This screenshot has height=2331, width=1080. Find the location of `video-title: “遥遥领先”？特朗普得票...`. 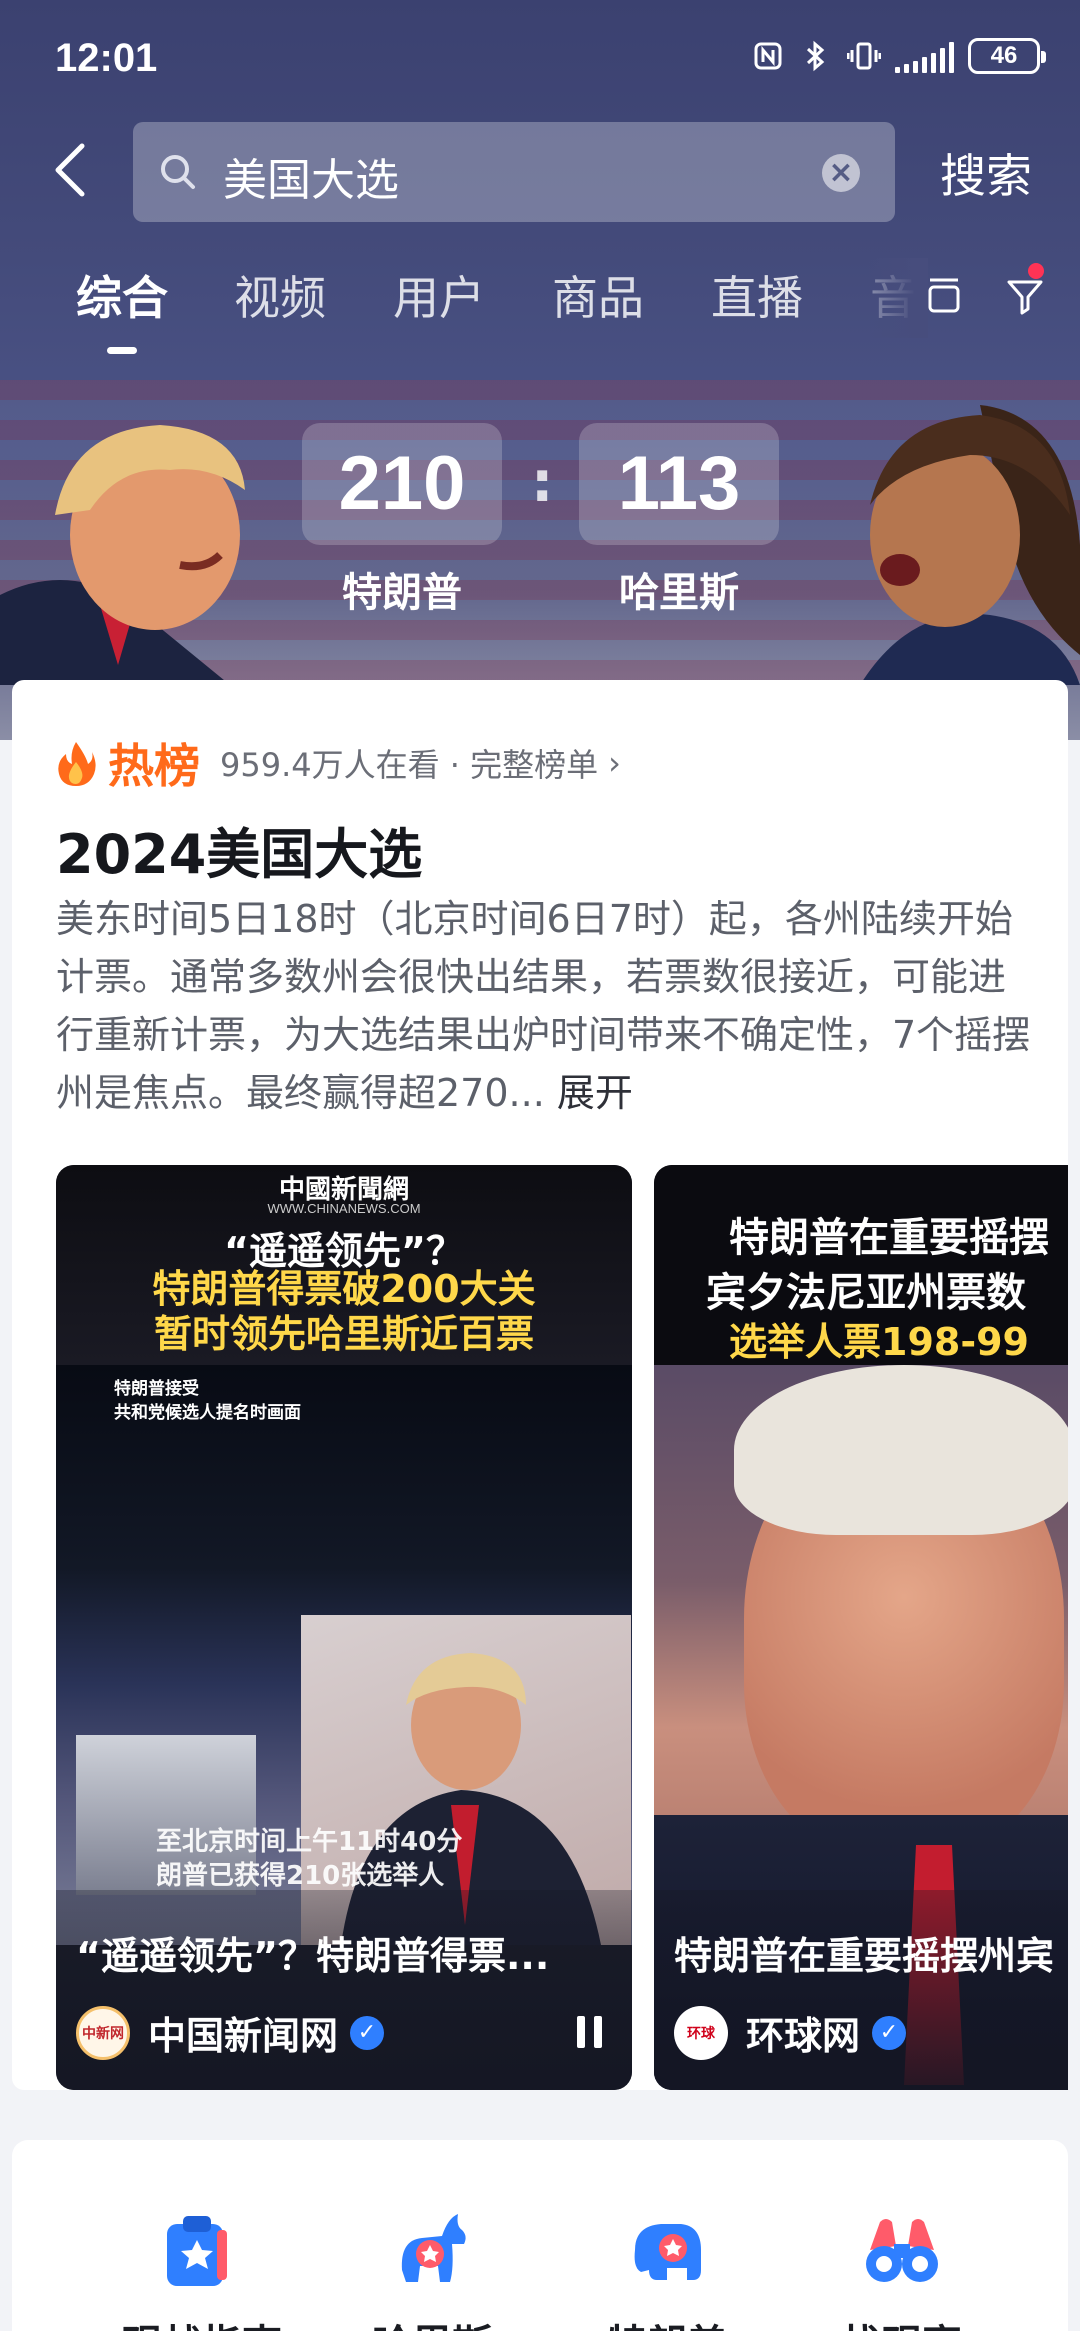

video-title: “遥遥领先”？特朗普得票... is located at coordinates (312, 1952).